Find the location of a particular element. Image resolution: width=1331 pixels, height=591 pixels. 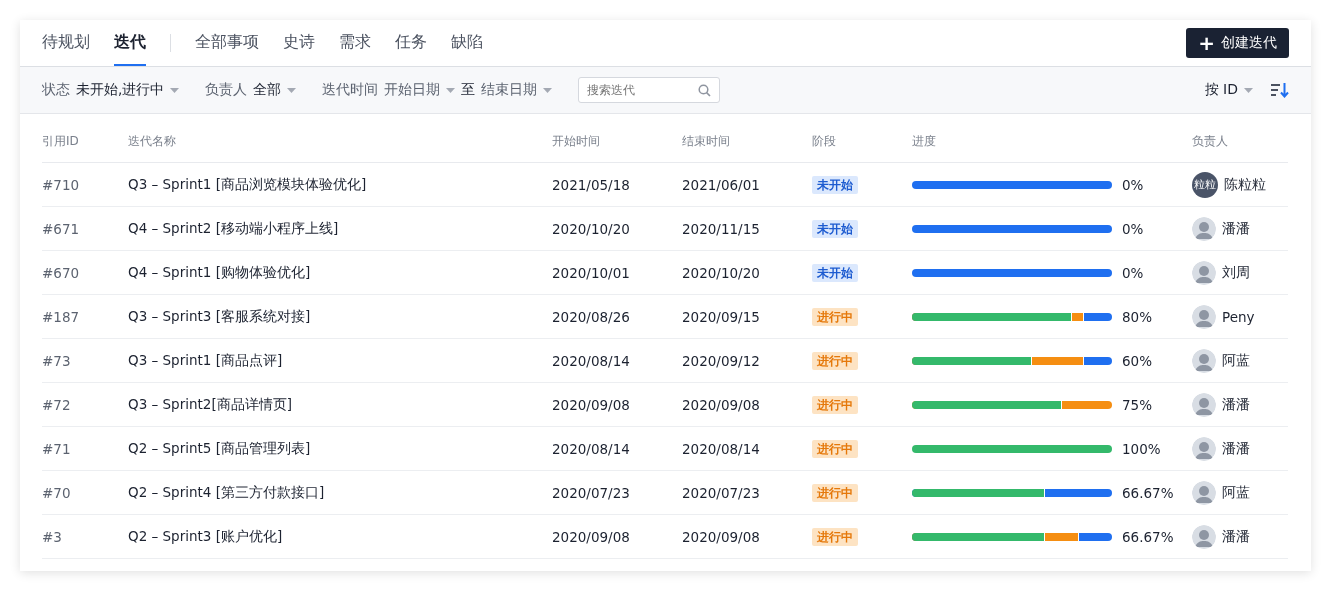

sprint-name: Q2 – Sprint5 [商品管理列表] is located at coordinates (219, 447).